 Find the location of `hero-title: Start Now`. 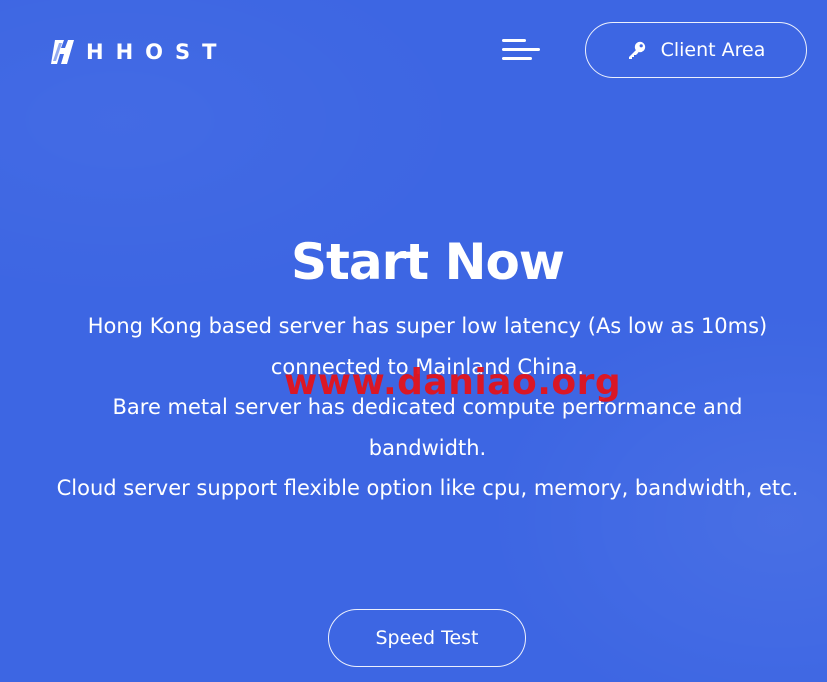

hero-title: Start Now is located at coordinates (427, 262).